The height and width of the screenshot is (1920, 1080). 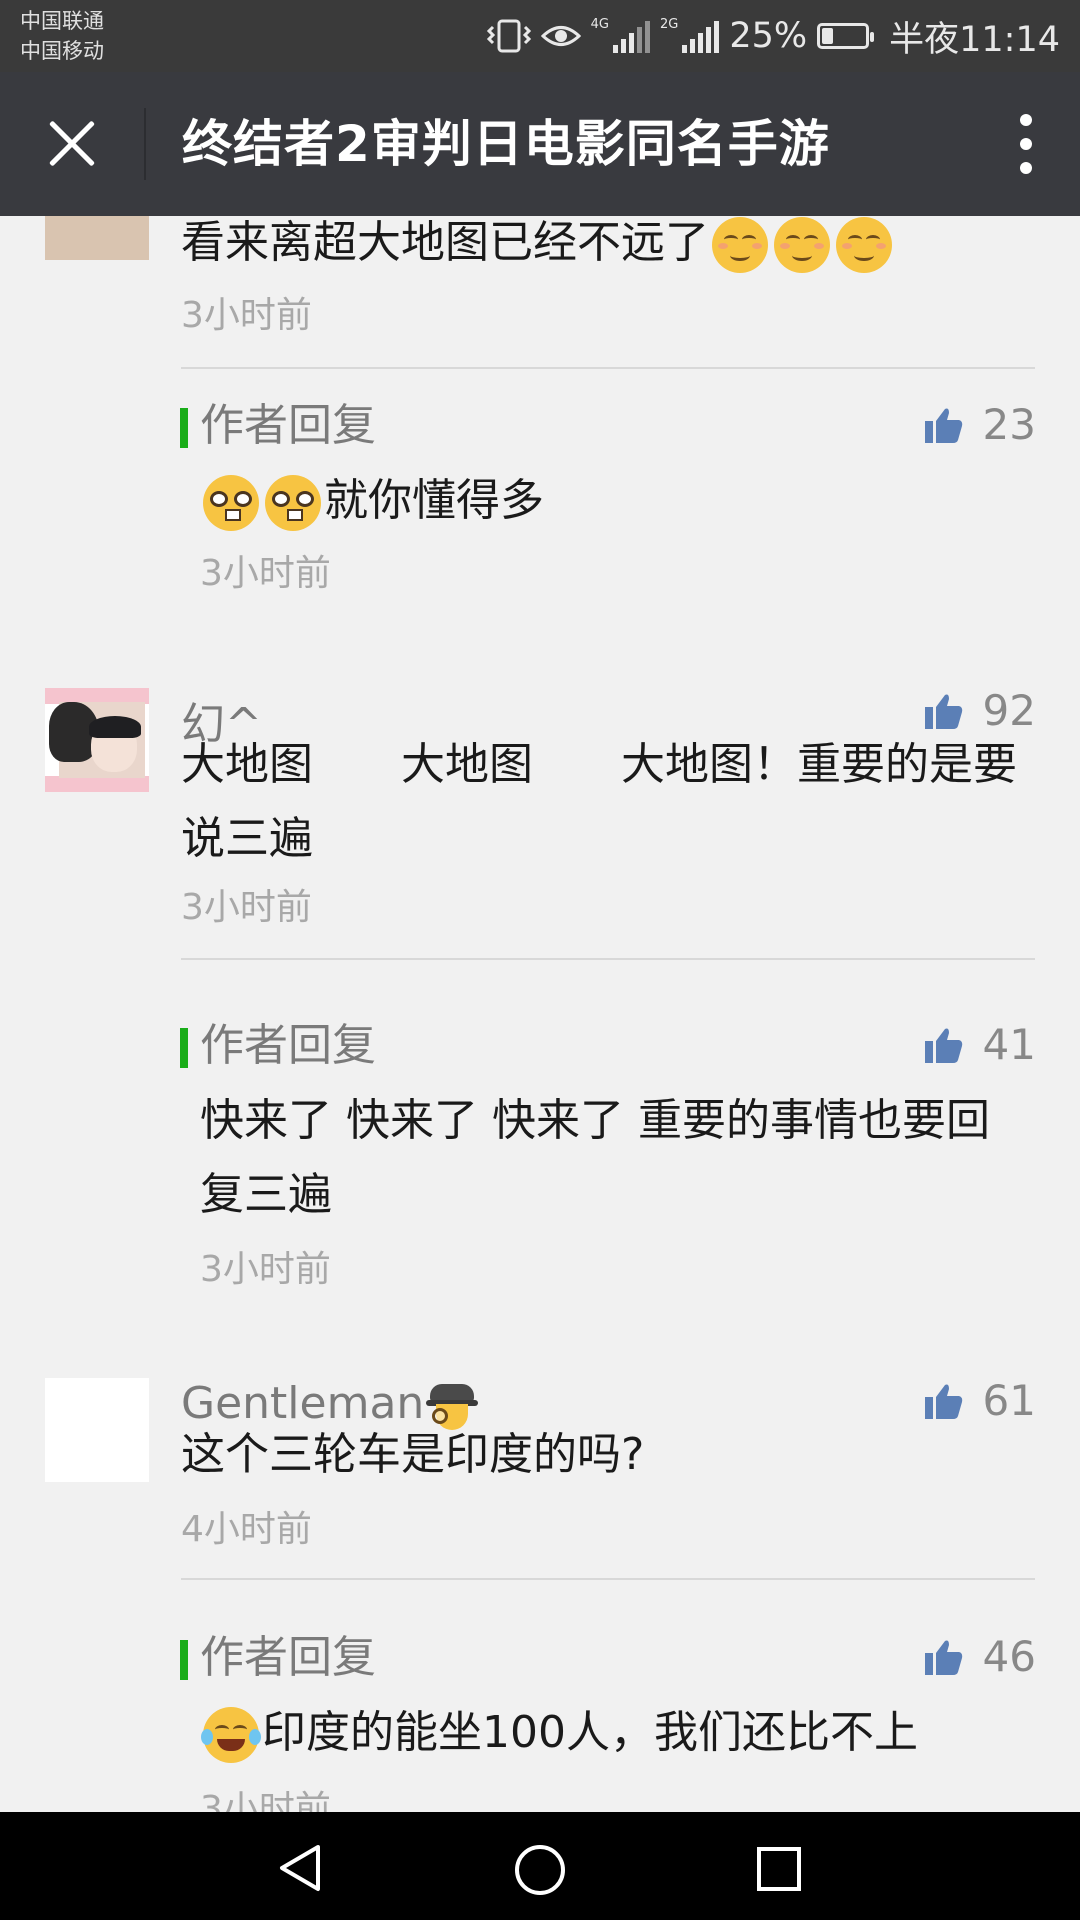 I want to click on like-count: 23, so click(x=1009, y=424).